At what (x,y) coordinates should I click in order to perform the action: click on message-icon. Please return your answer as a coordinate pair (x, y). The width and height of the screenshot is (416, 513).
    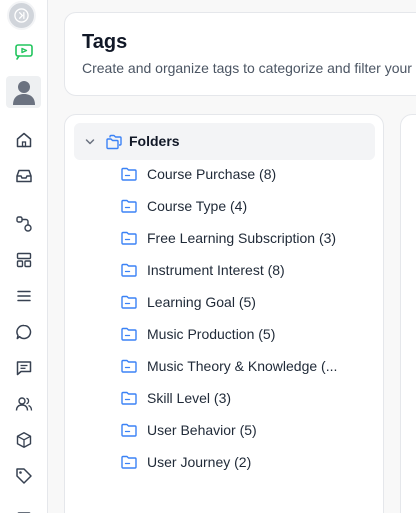
    Looking at the image, I should click on (23, 368).